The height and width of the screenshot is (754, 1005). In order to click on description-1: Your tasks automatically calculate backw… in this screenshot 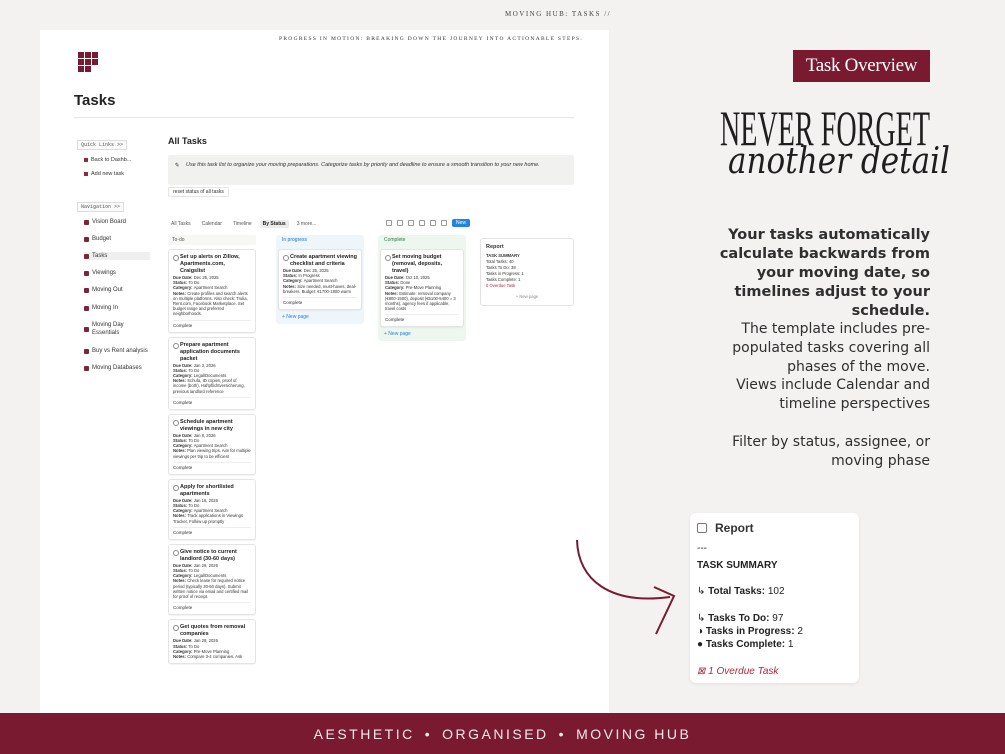, I will do `click(824, 273)`.